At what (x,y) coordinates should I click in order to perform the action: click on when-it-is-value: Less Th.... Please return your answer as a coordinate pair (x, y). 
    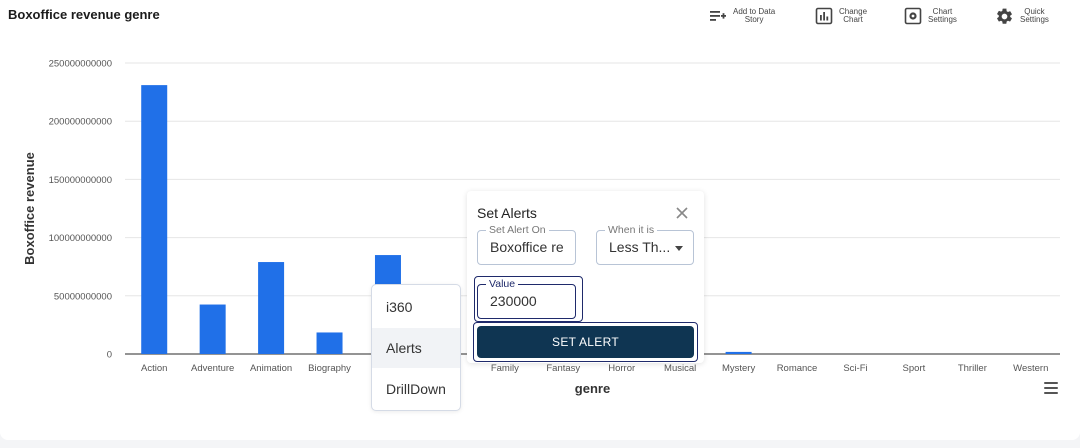
    Looking at the image, I should click on (640, 247).